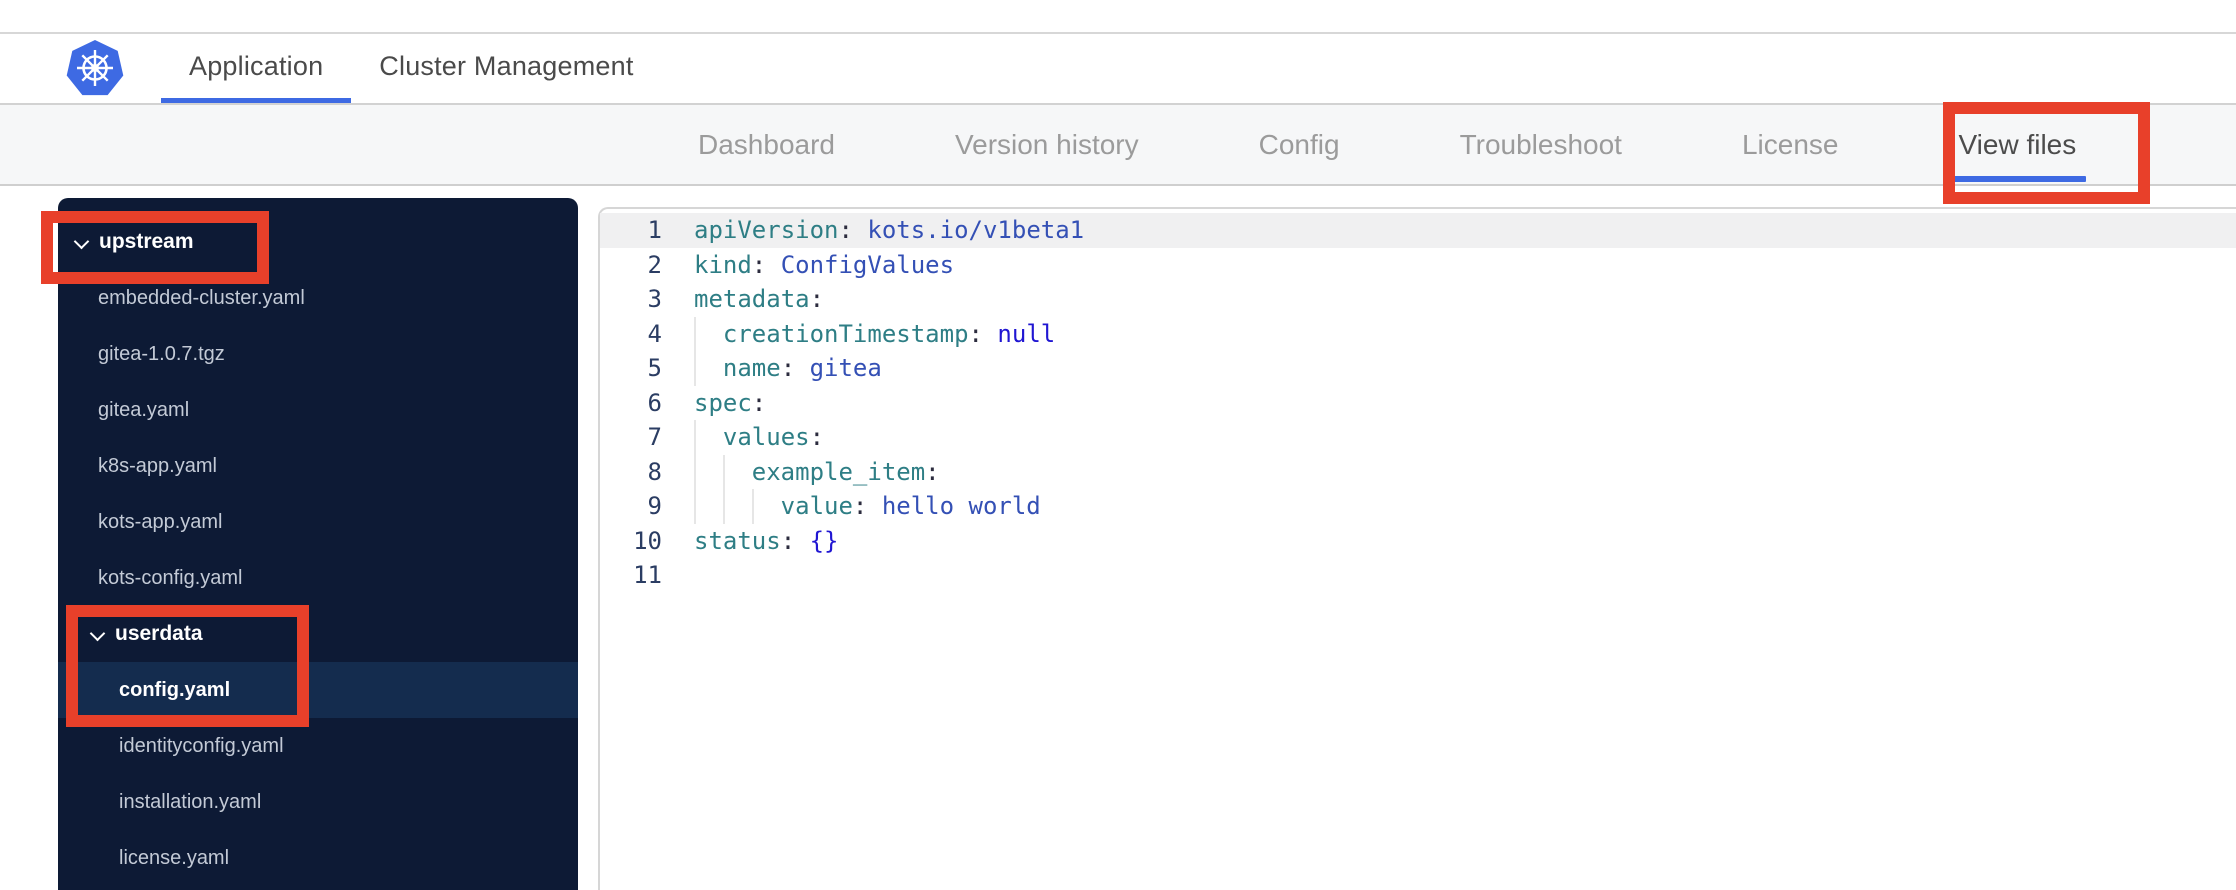  Describe the element at coordinates (318, 466) in the screenshot. I see `tree-file-k8s-app-yaml: k8s-app.yaml` at that location.